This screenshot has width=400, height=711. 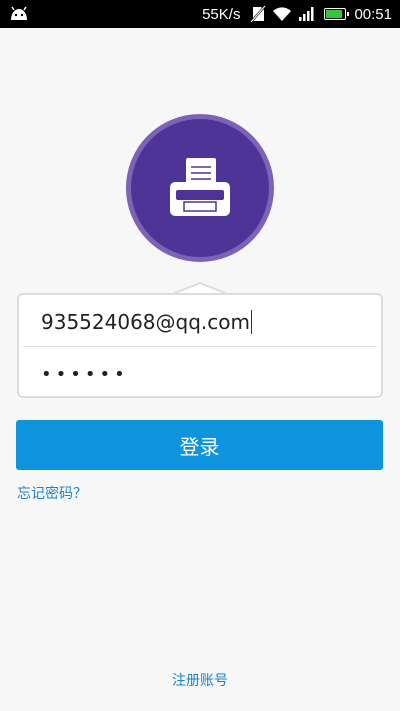 I want to click on register-link: 注册账号, so click(x=200, y=680).